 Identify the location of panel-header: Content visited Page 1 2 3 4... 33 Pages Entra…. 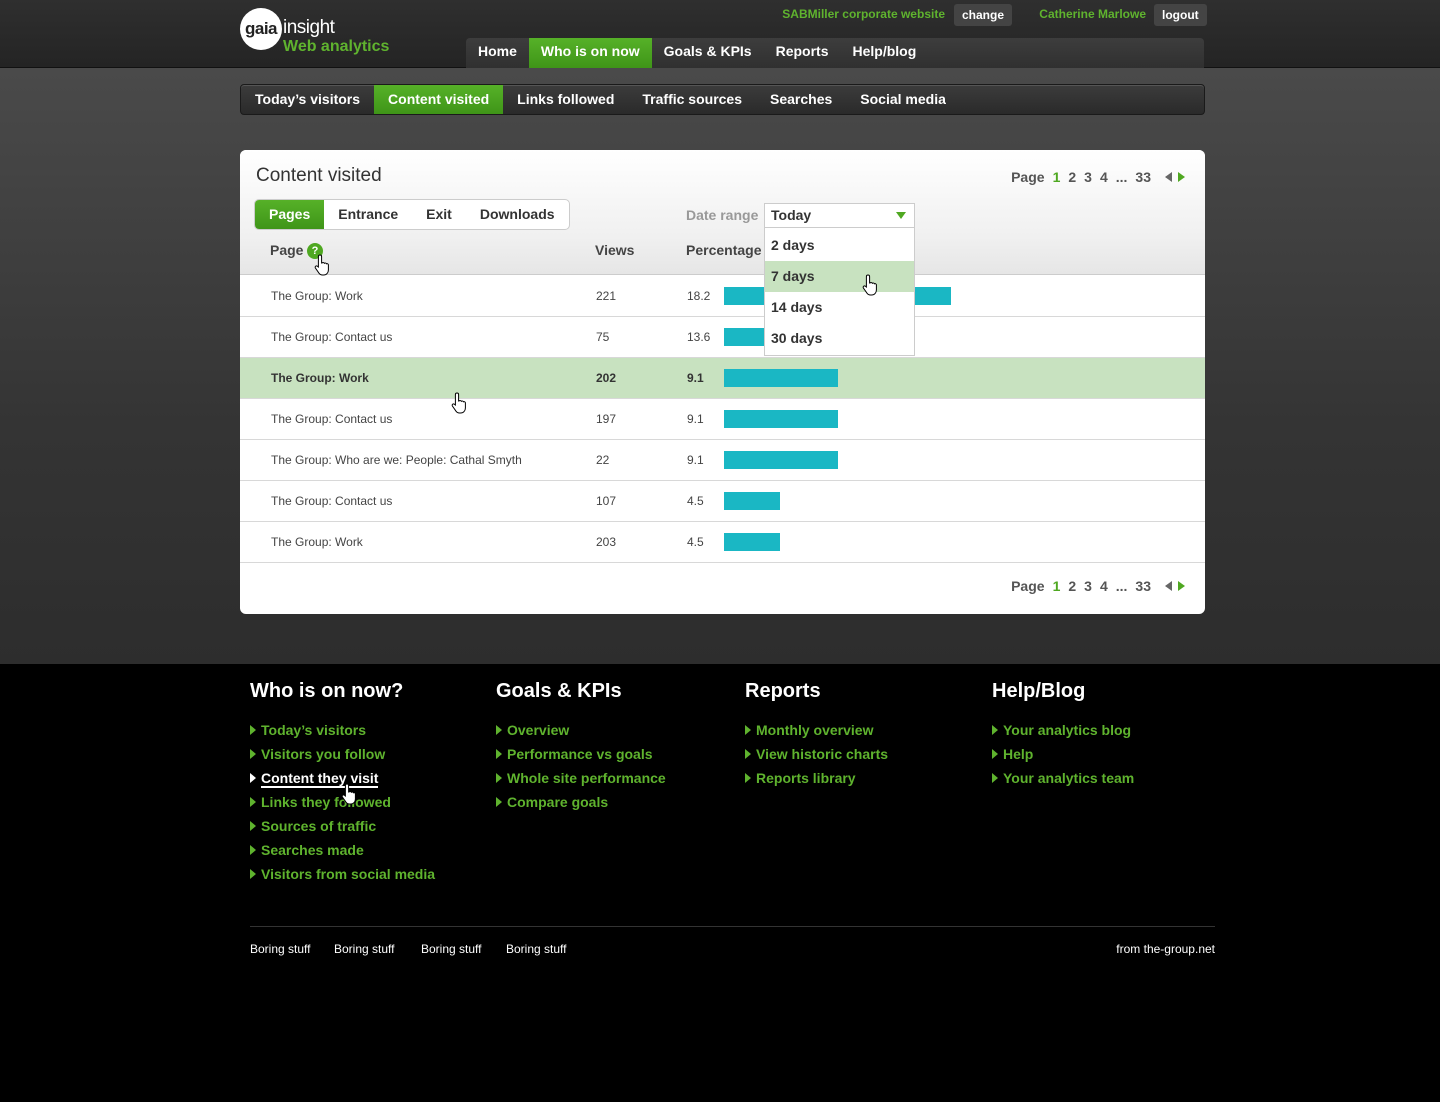
(722, 212).